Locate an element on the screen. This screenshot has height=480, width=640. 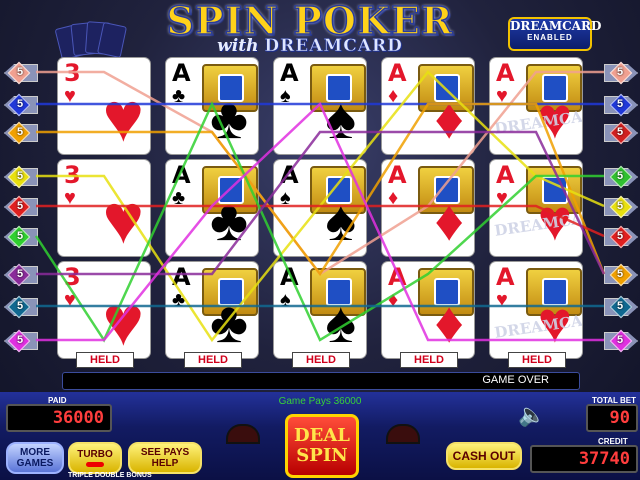
spin-label: SPIN is located at coordinates (322, 455).